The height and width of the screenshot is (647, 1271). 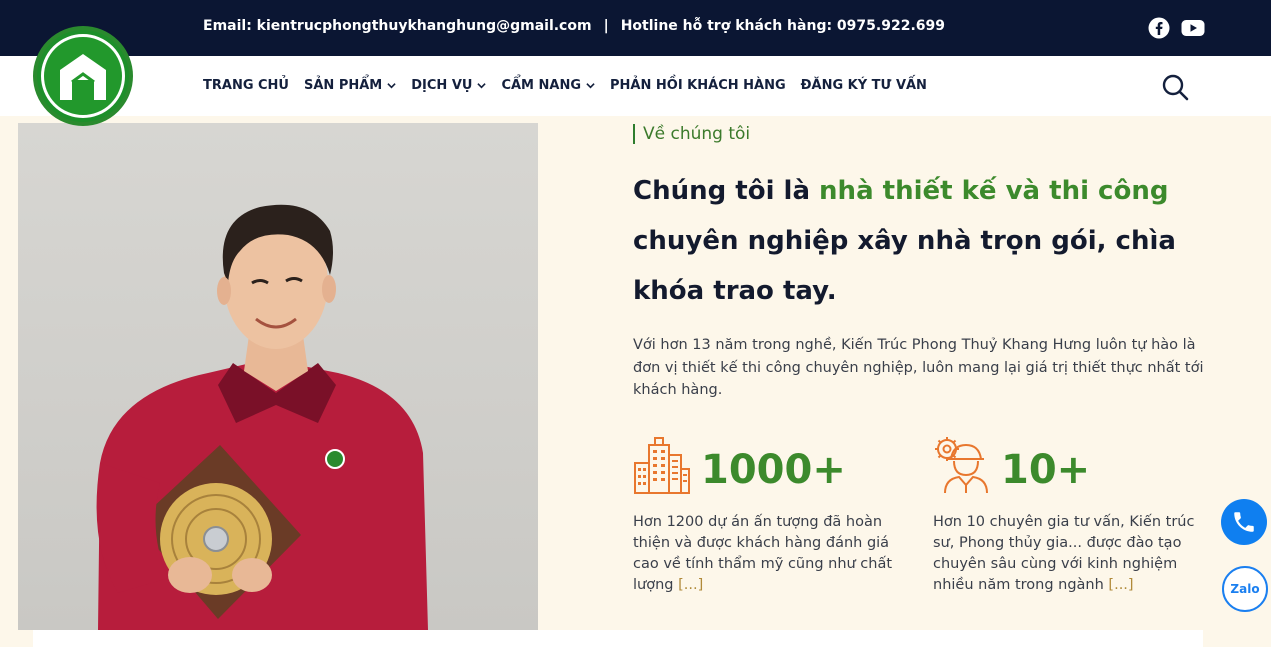 I want to click on menu-item-services: DỊCH VỤ, so click(x=449, y=85).